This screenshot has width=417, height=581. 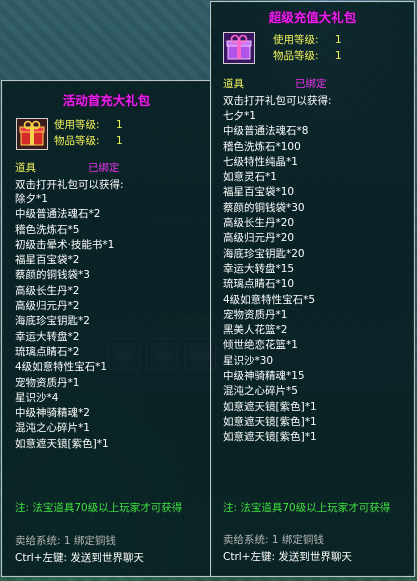 What do you see at coordinates (259, 192) in the screenshot?
I see `reward-item: 福星百宝袋*10` at bounding box center [259, 192].